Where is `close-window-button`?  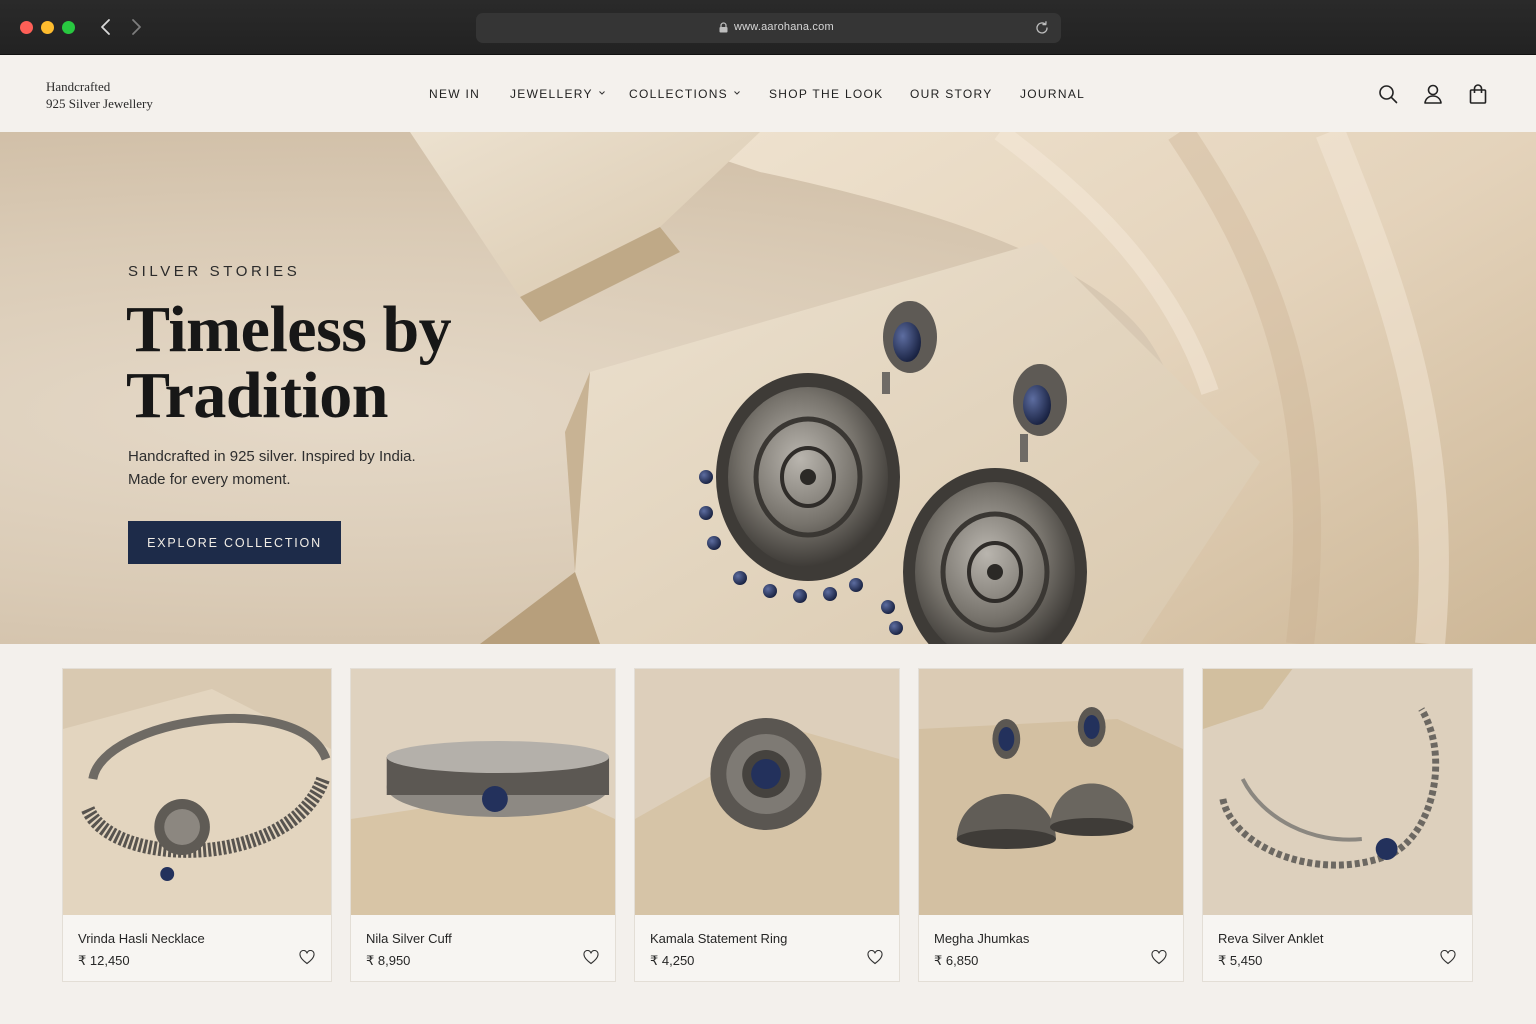 close-window-button is located at coordinates (26, 27).